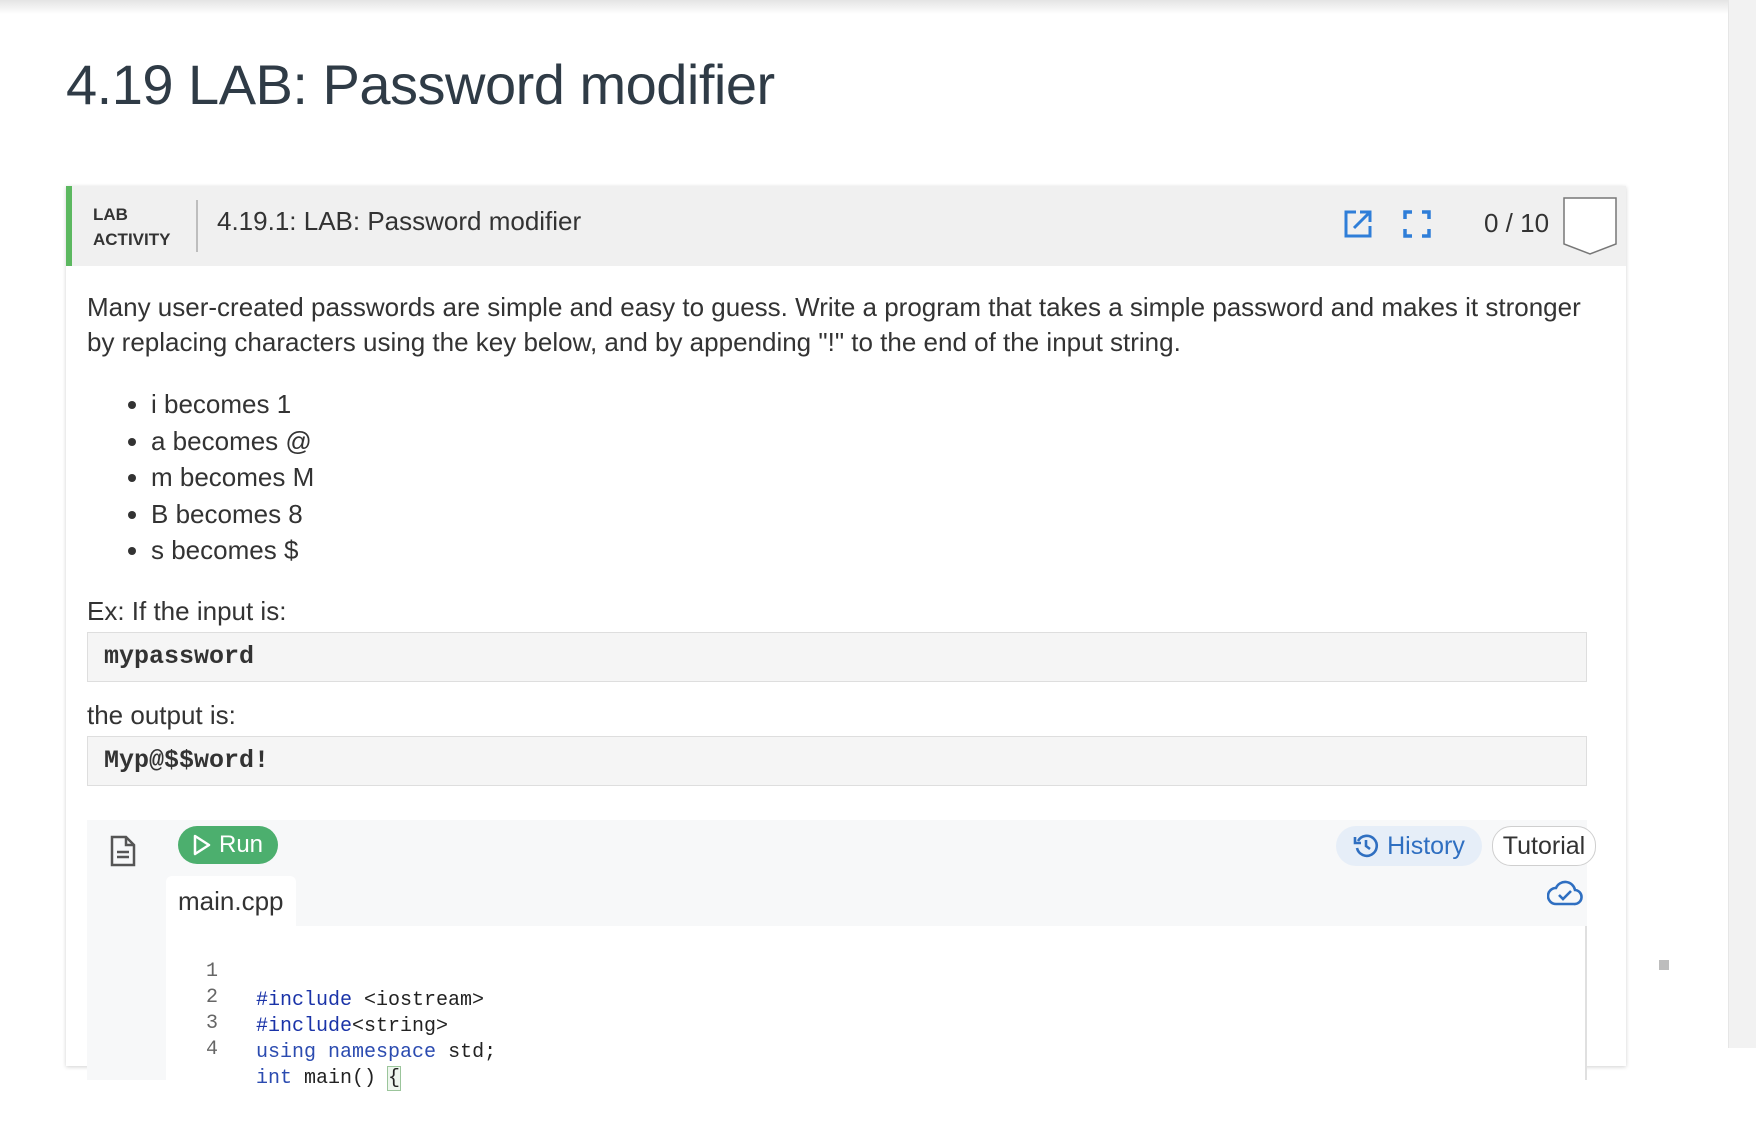  I want to click on tutorial-button: Tutorial, so click(1544, 846).